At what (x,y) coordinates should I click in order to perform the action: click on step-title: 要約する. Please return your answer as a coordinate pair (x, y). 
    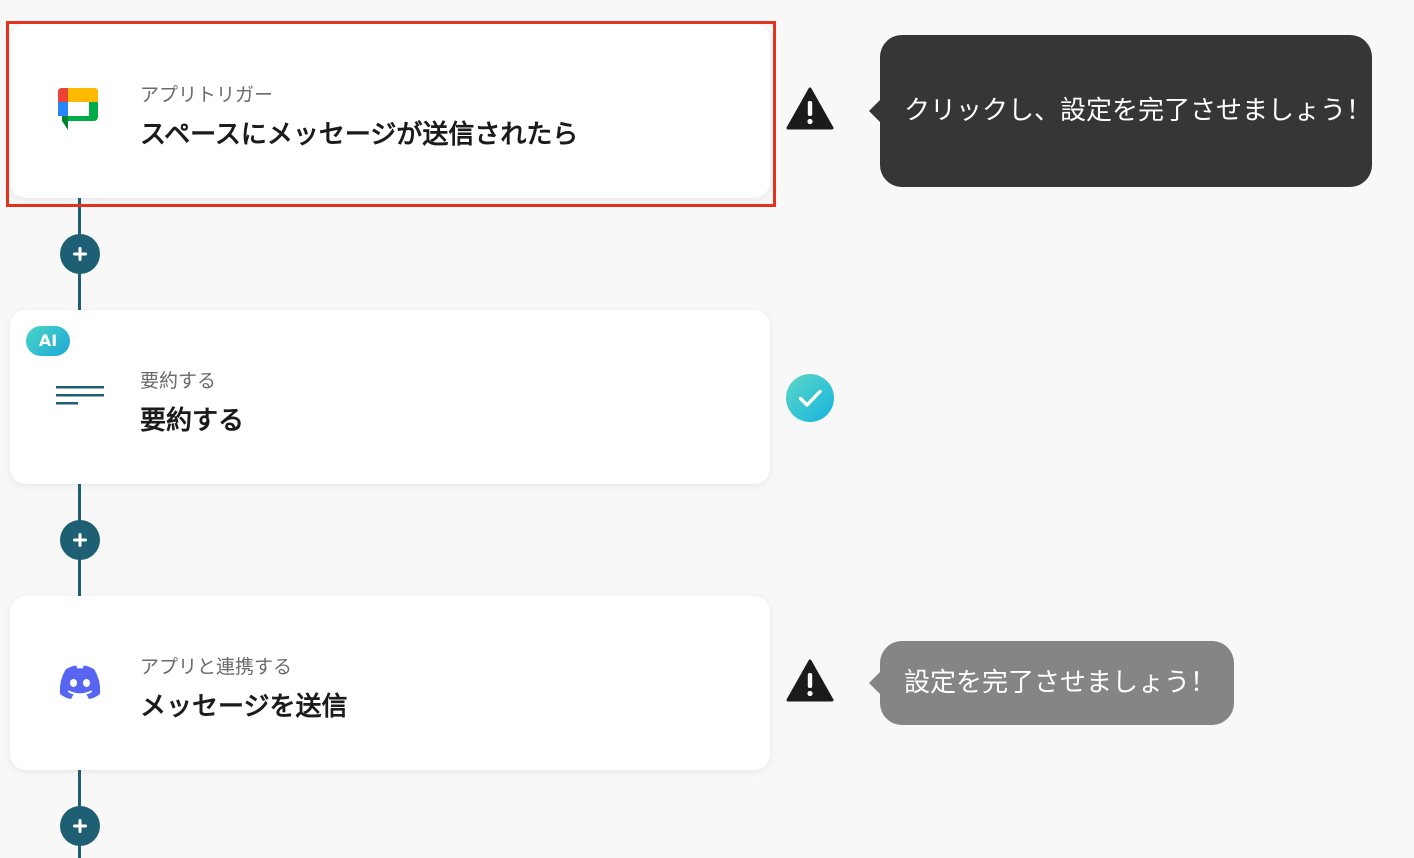
    Looking at the image, I should click on (192, 421).